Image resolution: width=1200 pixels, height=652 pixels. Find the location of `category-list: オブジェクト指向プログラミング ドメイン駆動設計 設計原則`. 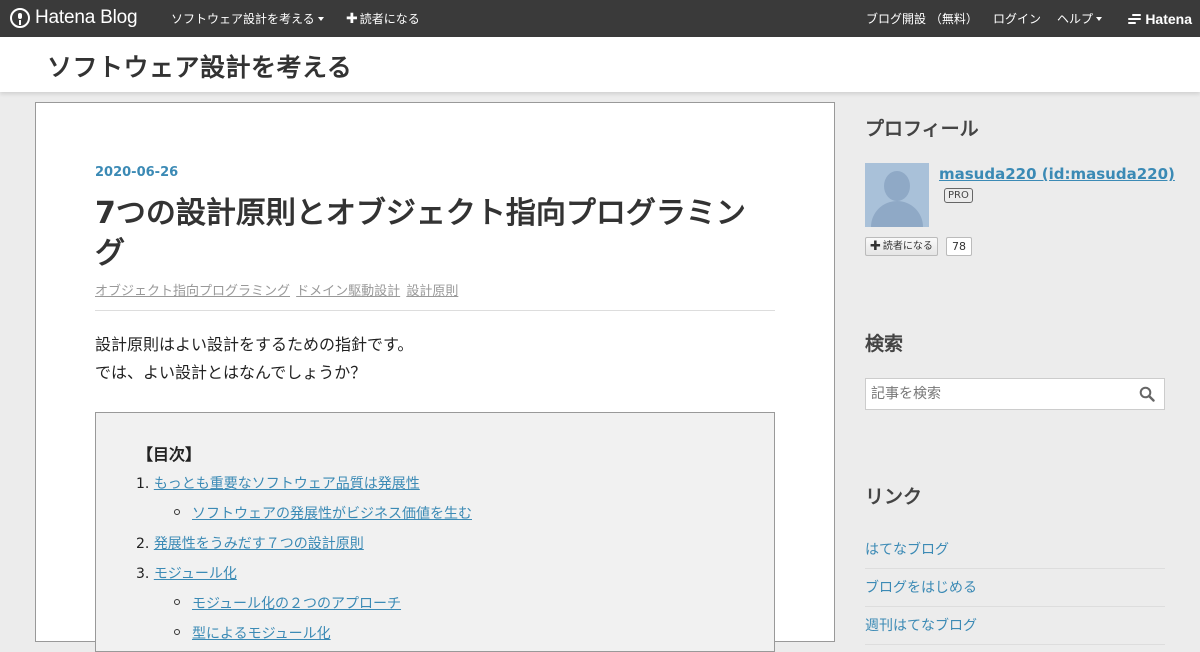

category-list: オブジェクト指向プログラミング ドメイン駆動設計 設計原則 is located at coordinates (435, 295).